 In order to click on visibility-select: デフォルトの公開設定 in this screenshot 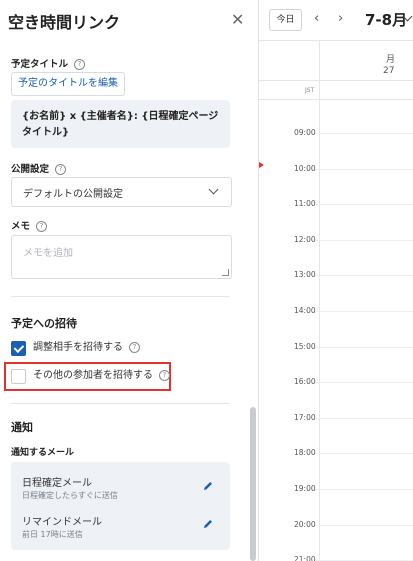, I will do `click(121, 192)`.